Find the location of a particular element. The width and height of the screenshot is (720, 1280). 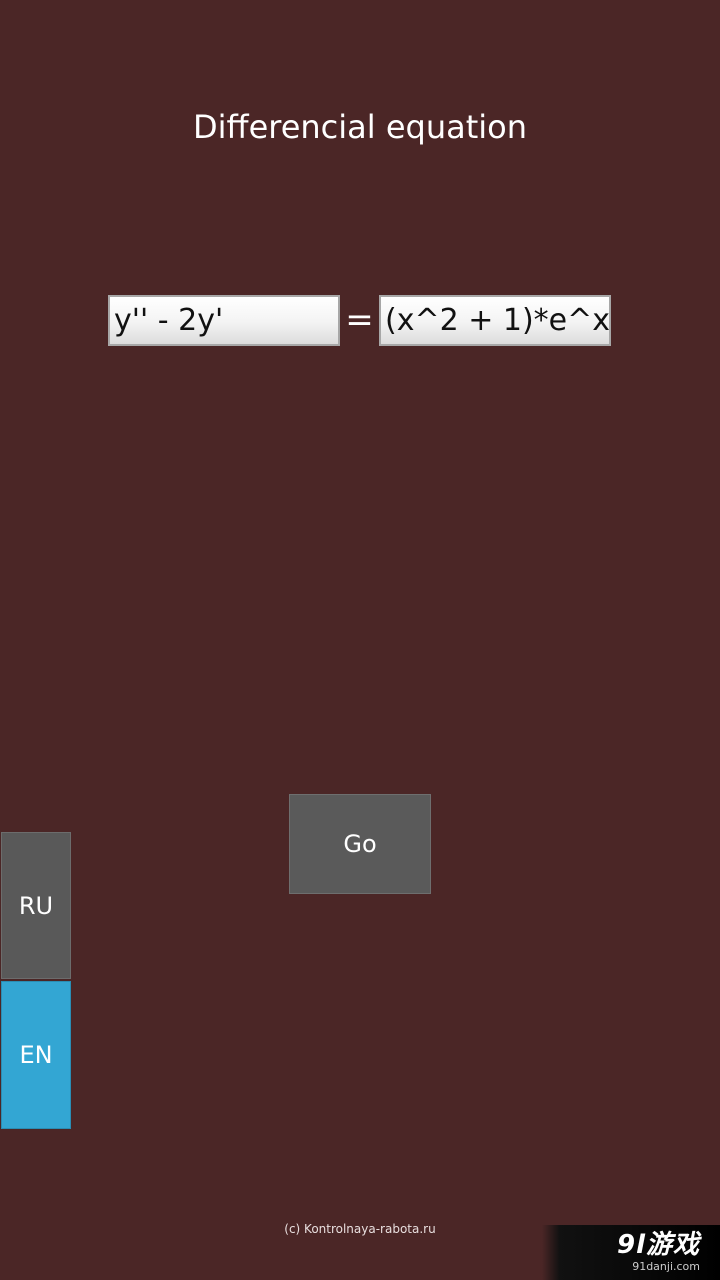

watermark-url: 91danji.com is located at coordinates (666, 1266).